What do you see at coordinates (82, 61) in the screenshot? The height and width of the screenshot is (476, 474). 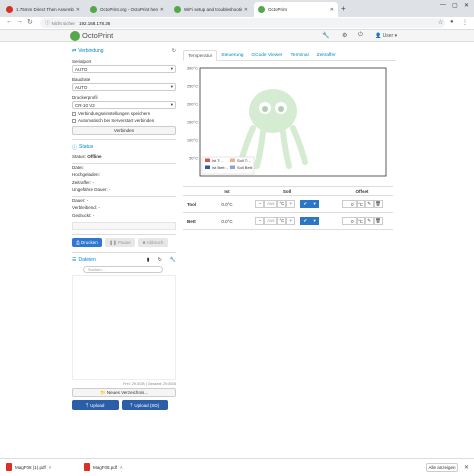 I see `port-label: Serialport` at bounding box center [82, 61].